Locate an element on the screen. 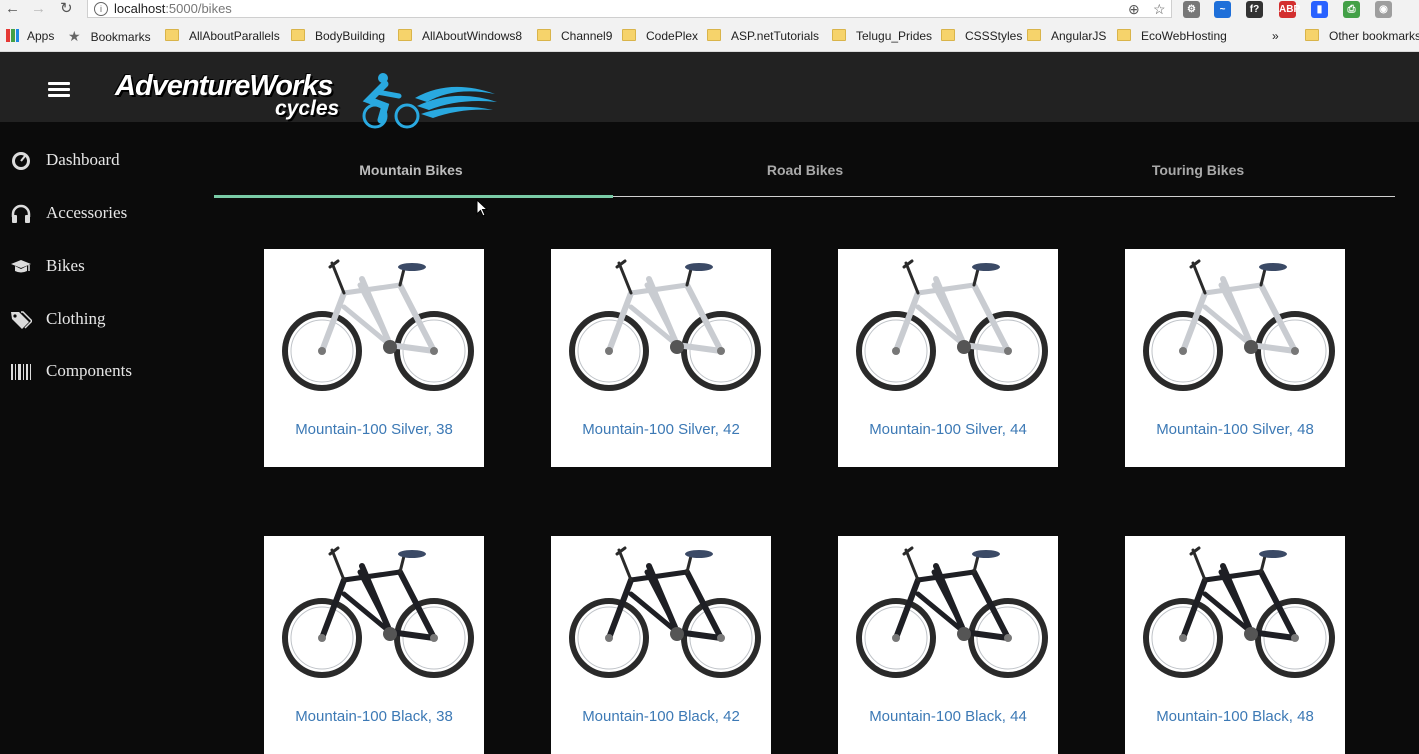 Image resolution: width=1419 pixels, height=754 pixels. sidebar-item-accessories: Accessories is located at coordinates (102, 214).